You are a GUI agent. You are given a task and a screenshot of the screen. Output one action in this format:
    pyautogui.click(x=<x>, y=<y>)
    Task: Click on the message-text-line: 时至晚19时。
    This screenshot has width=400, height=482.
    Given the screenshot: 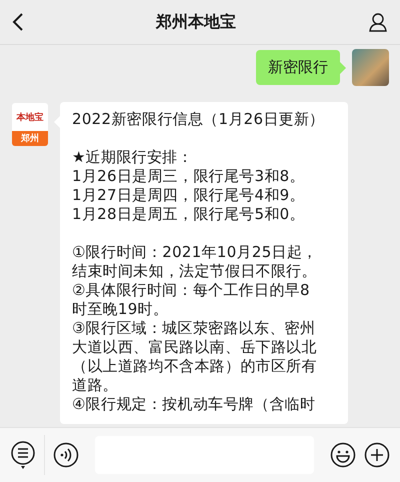 What is the action you would take?
    pyautogui.click(x=121, y=309)
    